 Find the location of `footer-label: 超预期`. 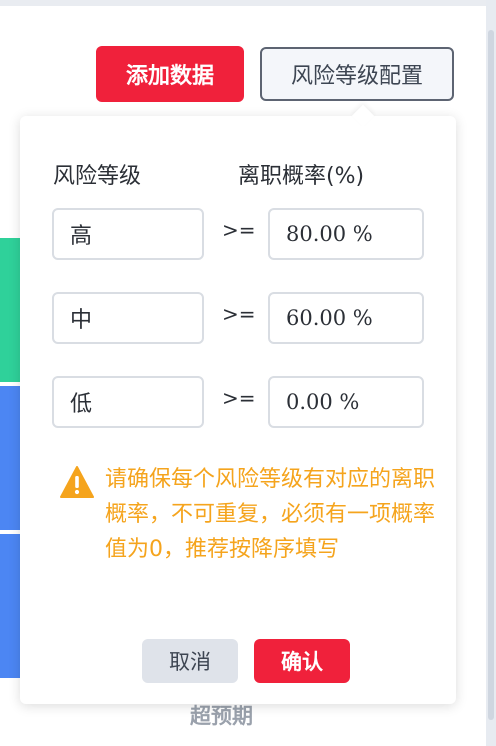

footer-label: 超预期 is located at coordinates (221, 716).